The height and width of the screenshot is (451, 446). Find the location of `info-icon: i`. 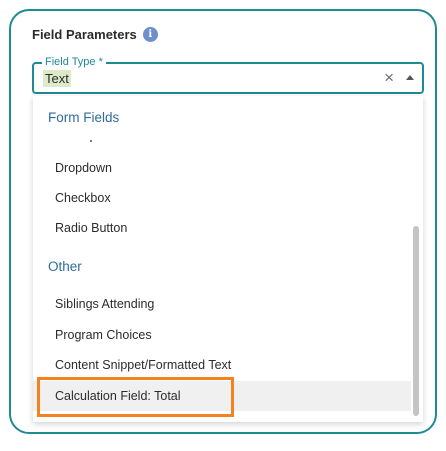

info-icon: i is located at coordinates (150, 34).